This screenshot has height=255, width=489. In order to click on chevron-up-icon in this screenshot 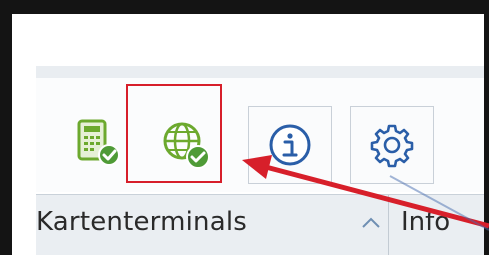, I will do `click(371, 222)`.